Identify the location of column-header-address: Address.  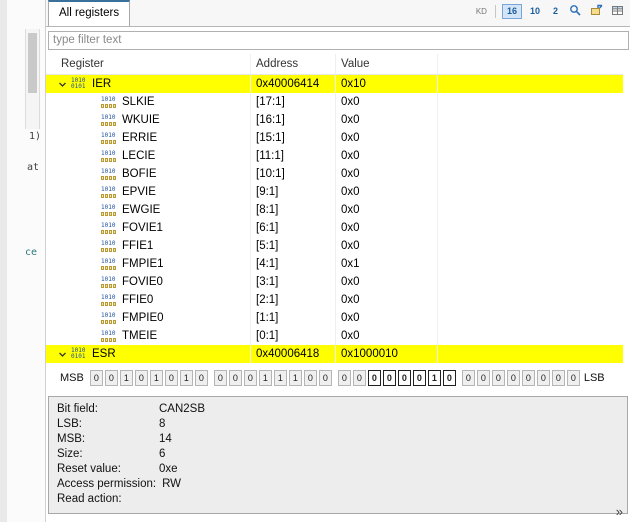
(293, 64).